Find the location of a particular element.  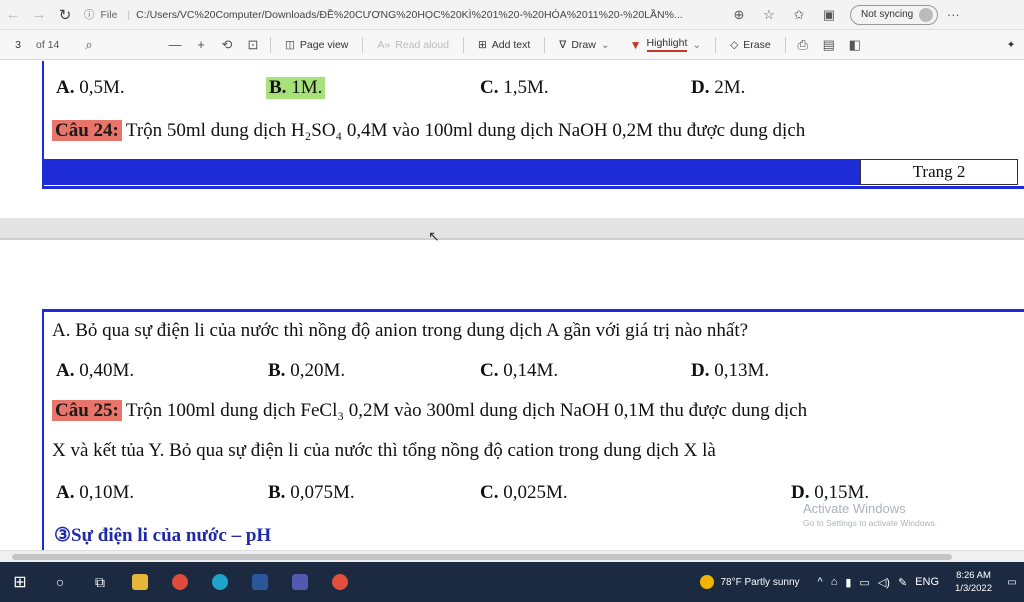

sync-button: Not syncing is located at coordinates (894, 14).